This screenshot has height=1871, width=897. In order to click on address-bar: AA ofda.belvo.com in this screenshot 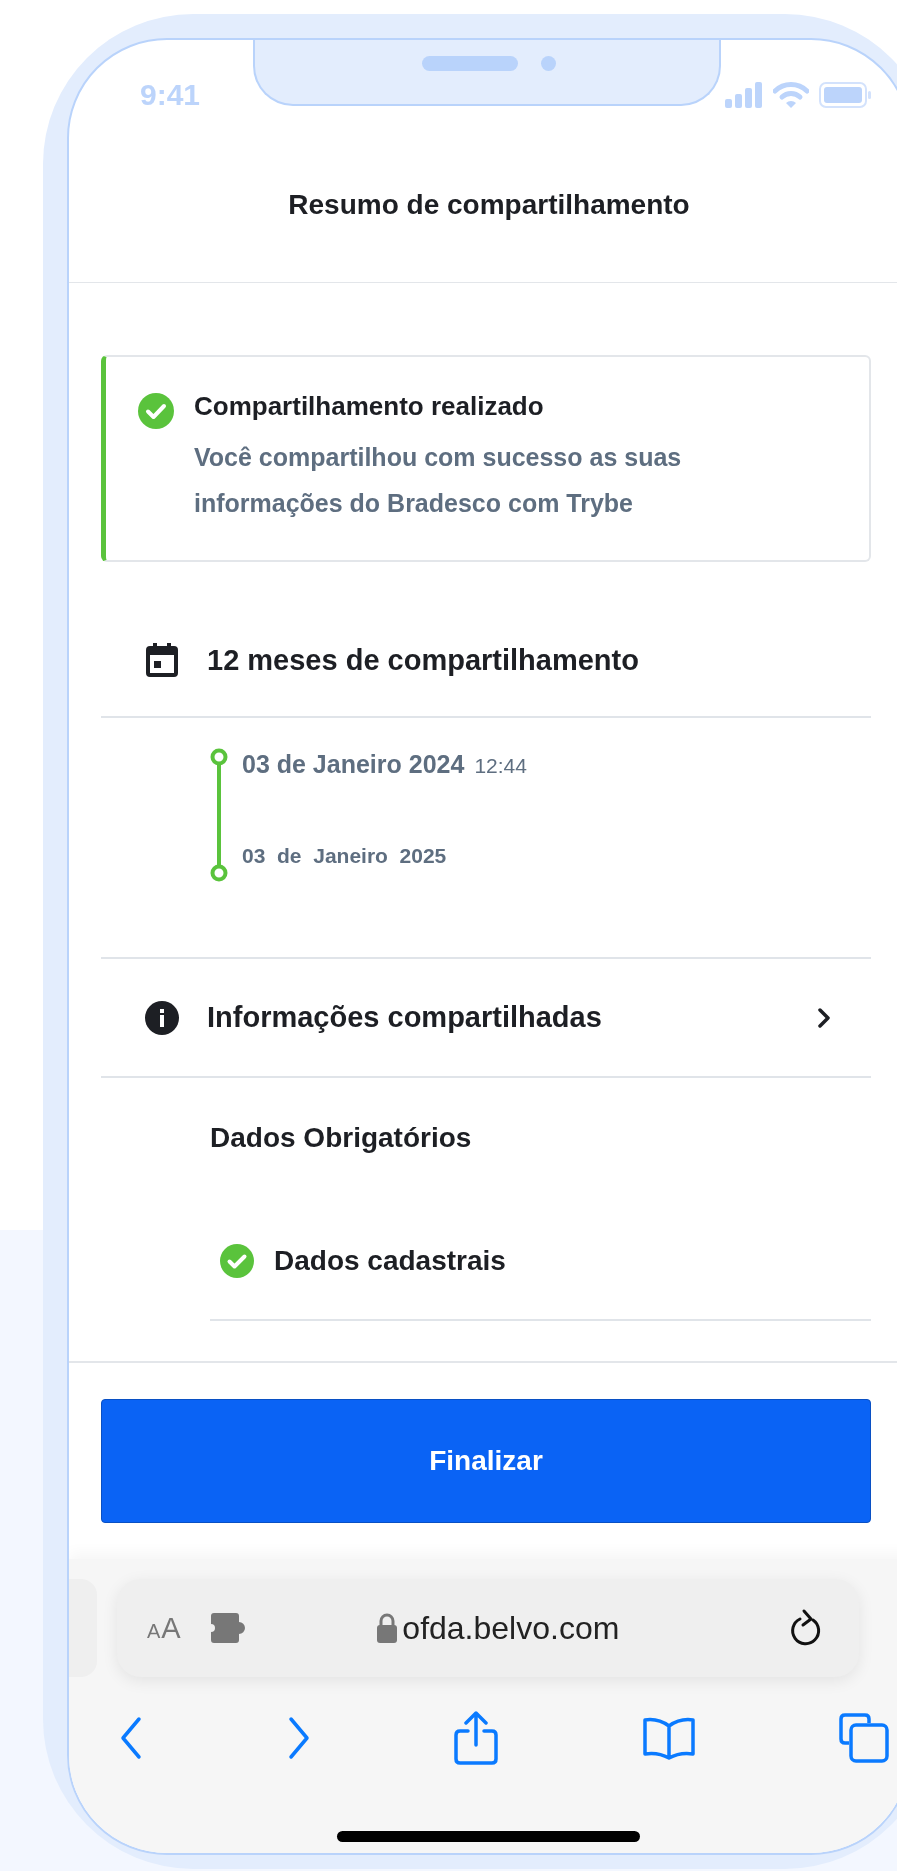, I will do `click(488, 1628)`.